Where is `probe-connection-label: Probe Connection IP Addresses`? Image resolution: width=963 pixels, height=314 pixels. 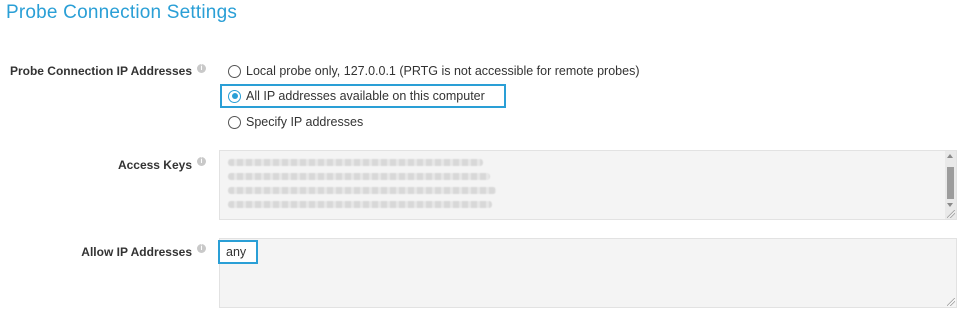 probe-connection-label: Probe Connection IP Addresses is located at coordinates (100, 71).